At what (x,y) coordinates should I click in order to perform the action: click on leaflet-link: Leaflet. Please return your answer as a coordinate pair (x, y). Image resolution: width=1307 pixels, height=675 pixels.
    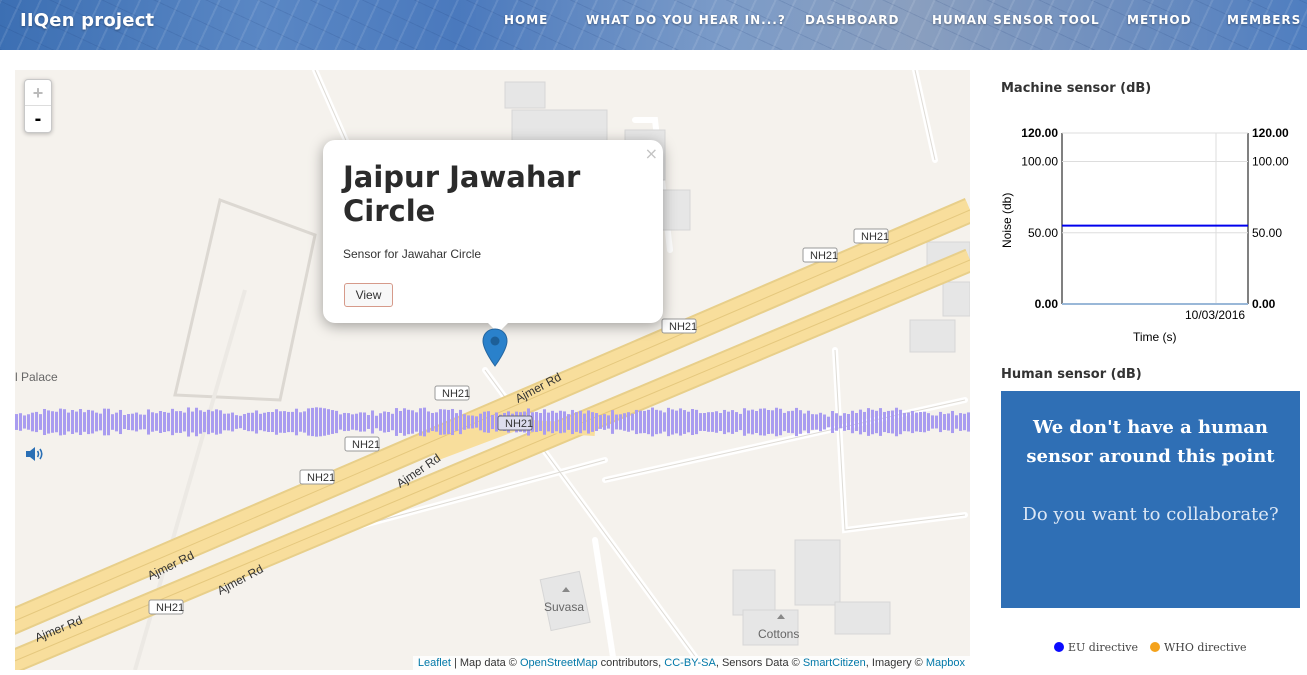
    Looking at the image, I should click on (434, 663).